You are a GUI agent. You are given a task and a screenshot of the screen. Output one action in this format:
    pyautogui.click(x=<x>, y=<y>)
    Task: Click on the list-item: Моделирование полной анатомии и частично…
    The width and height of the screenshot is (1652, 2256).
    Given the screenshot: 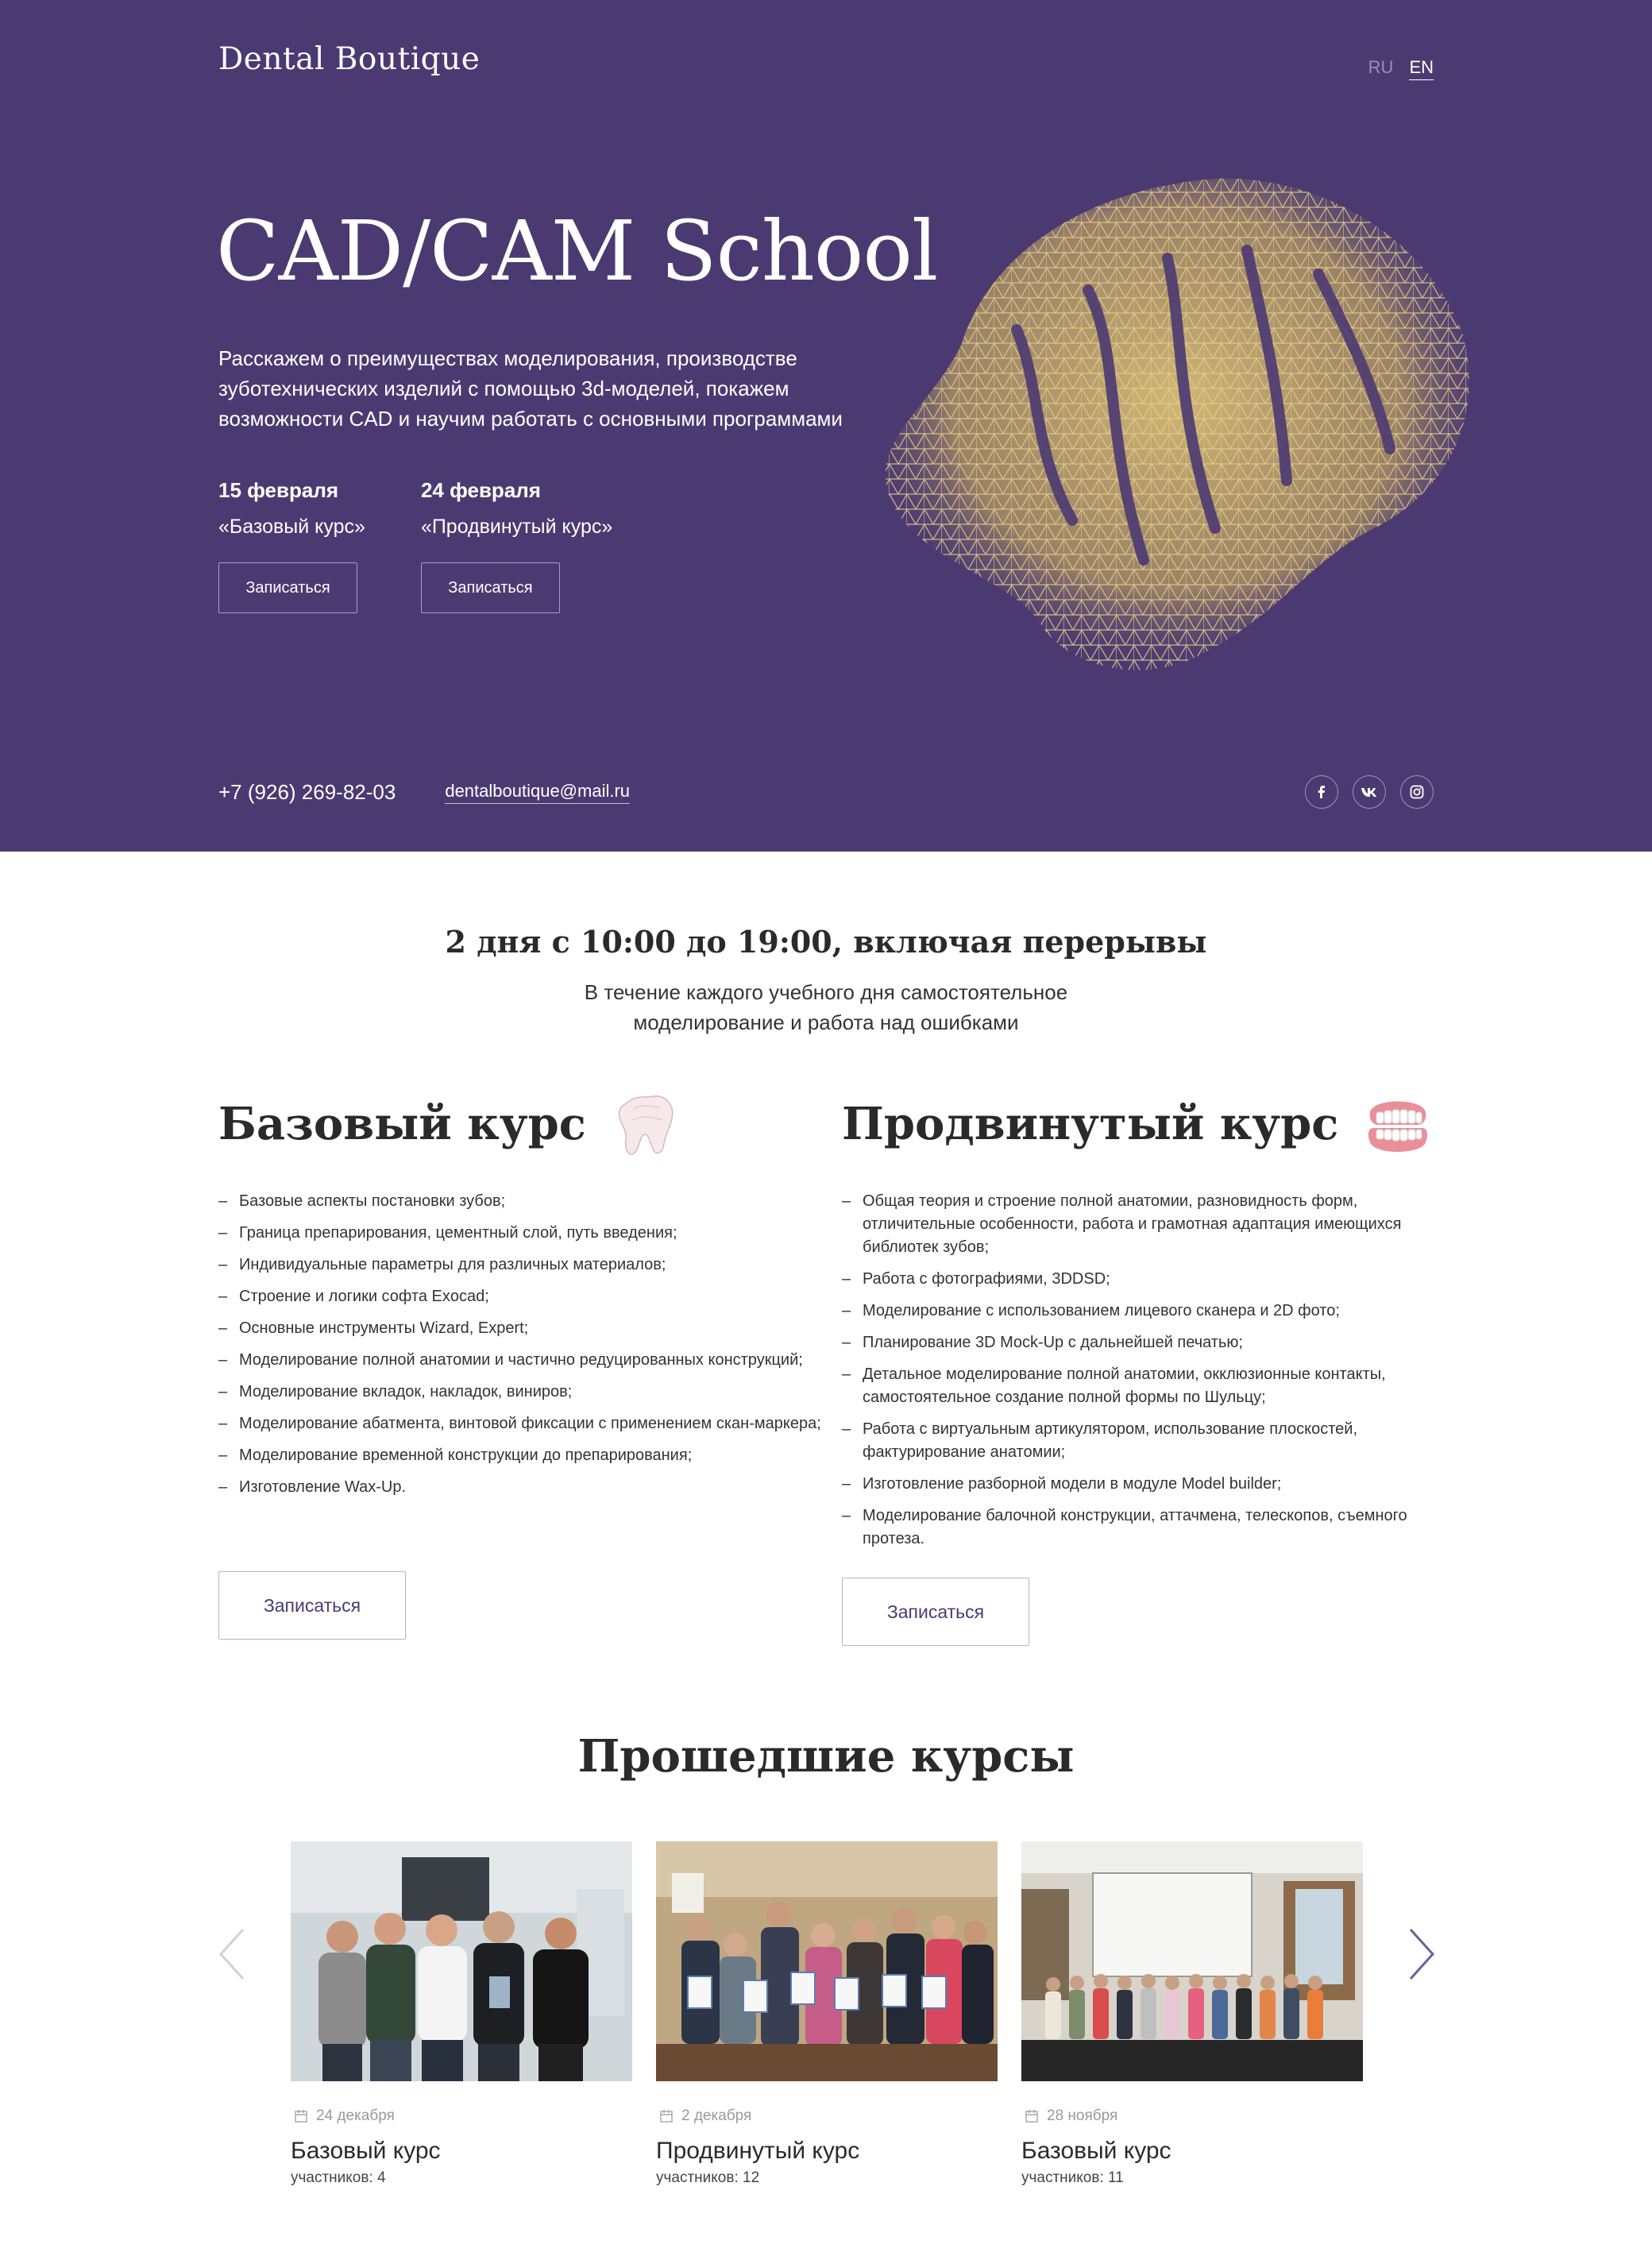 What is the action you would take?
    pyautogui.click(x=520, y=1361)
    